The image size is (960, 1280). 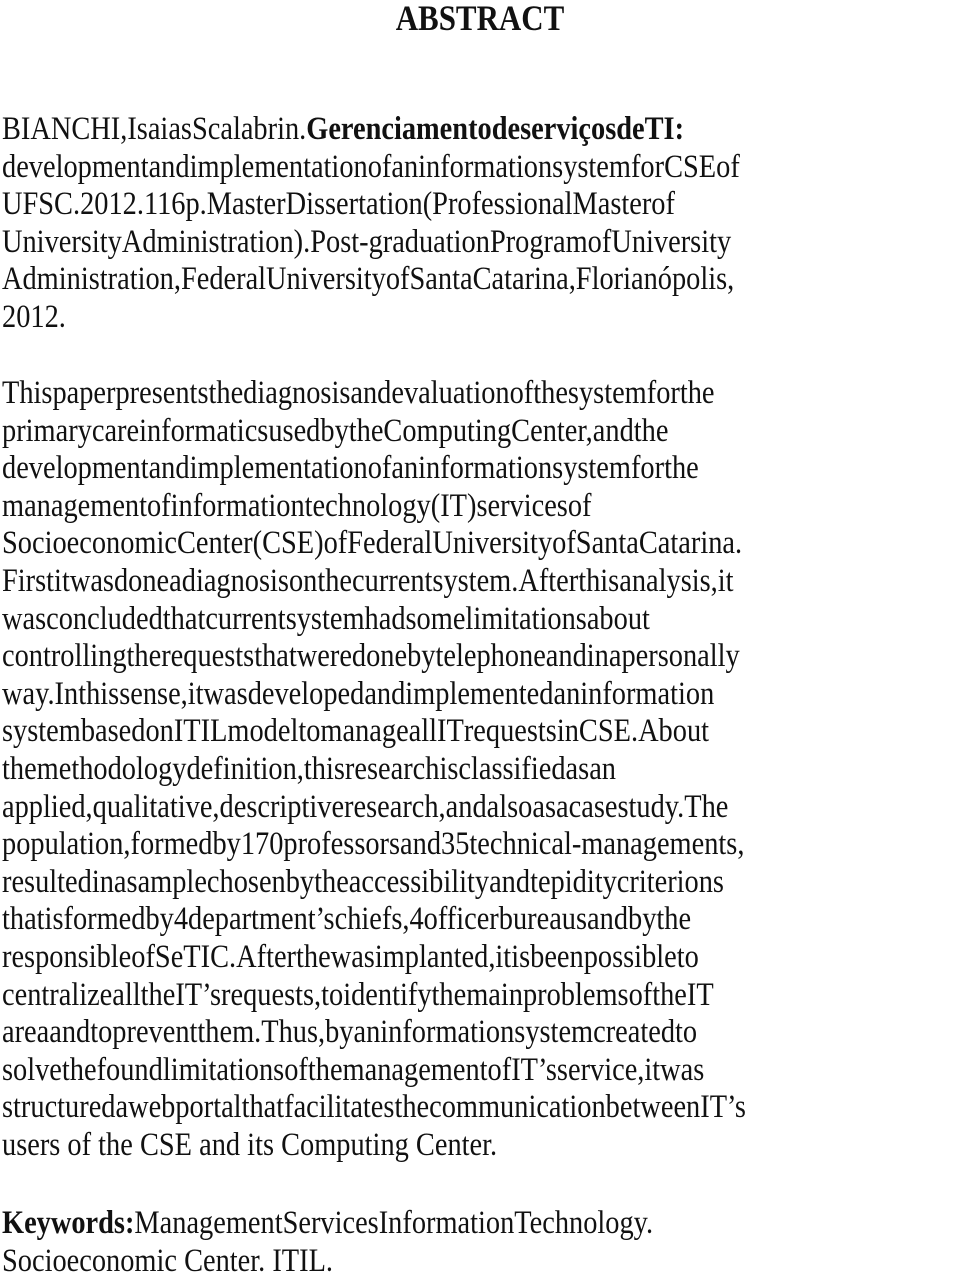 What do you see at coordinates (129, 1069) in the screenshot?
I see `abstract-word: found` at bounding box center [129, 1069].